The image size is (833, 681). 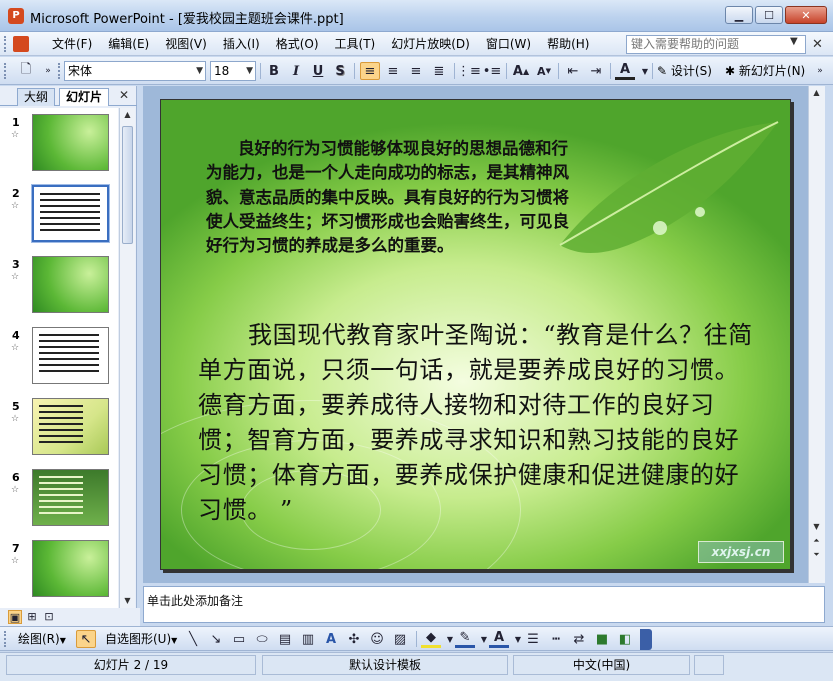 What do you see at coordinates (135, 71) in the screenshot?
I see `font-family-select: 宋体 ▼` at bounding box center [135, 71].